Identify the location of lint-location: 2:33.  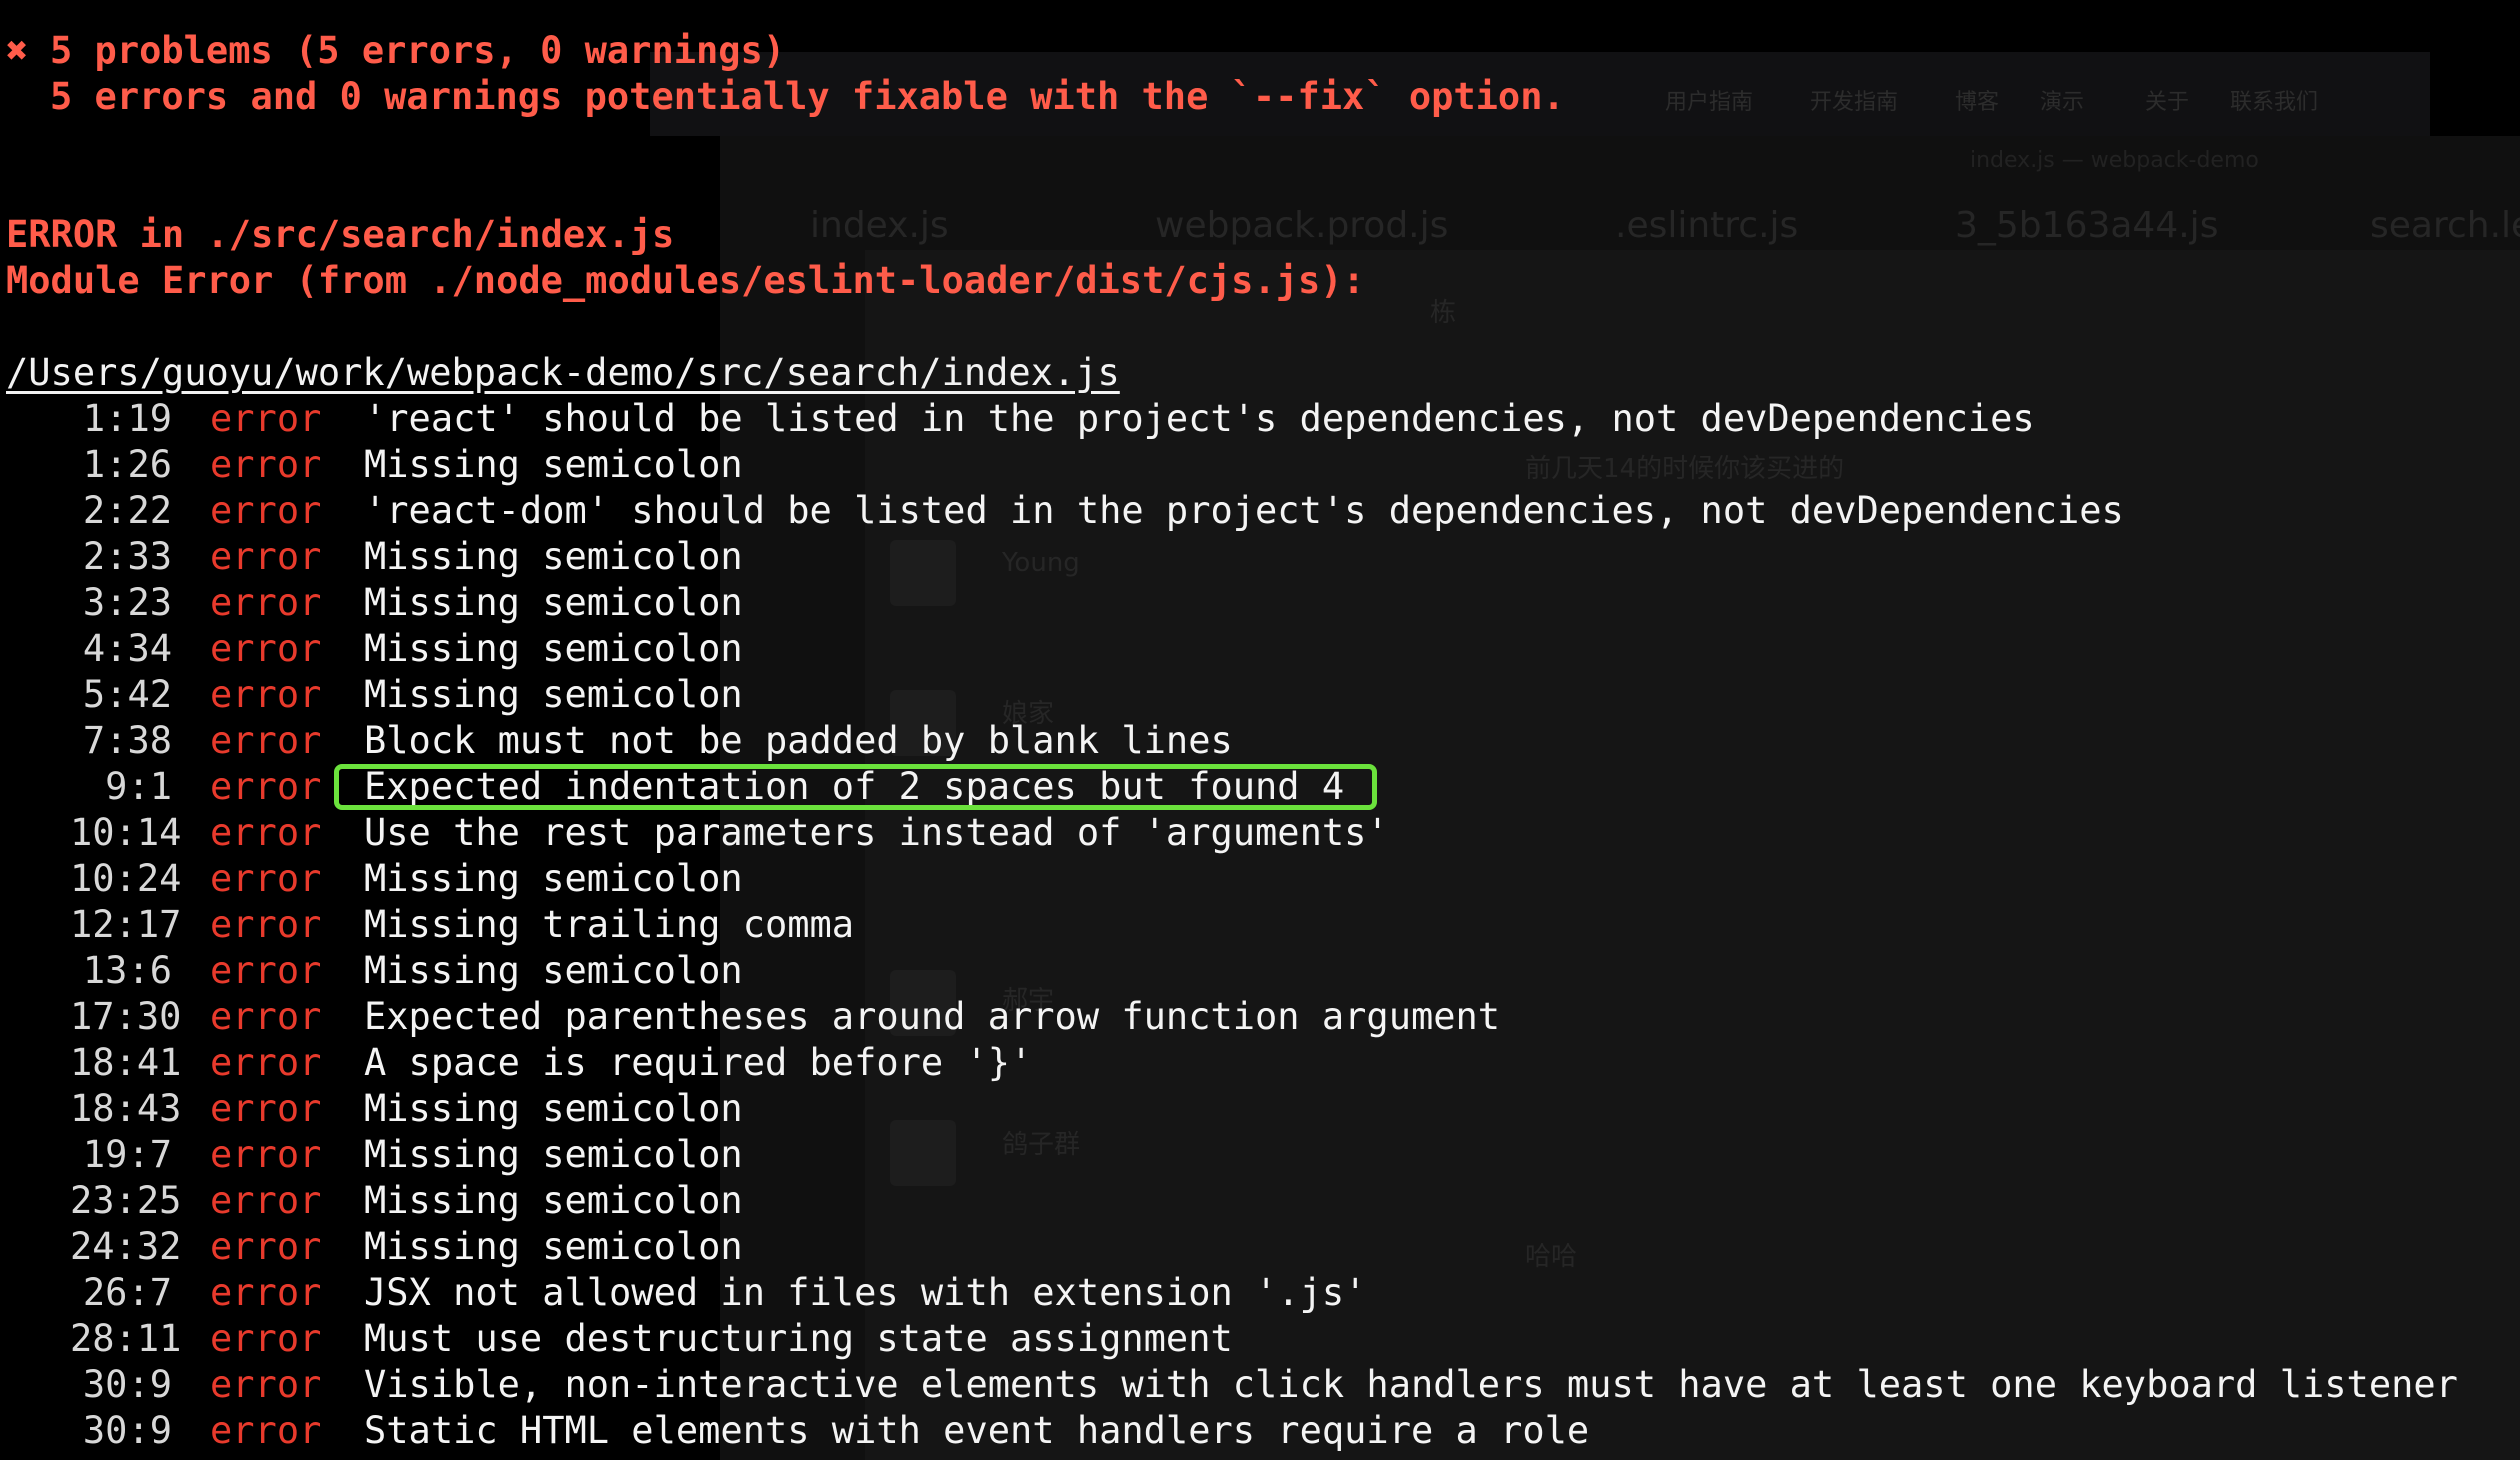
(127, 556).